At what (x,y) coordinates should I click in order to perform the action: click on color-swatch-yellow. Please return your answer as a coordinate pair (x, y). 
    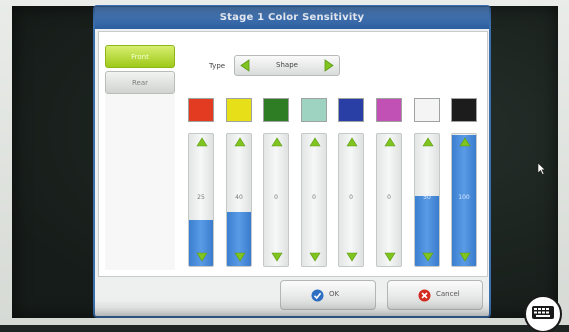
    Looking at the image, I should click on (239, 110).